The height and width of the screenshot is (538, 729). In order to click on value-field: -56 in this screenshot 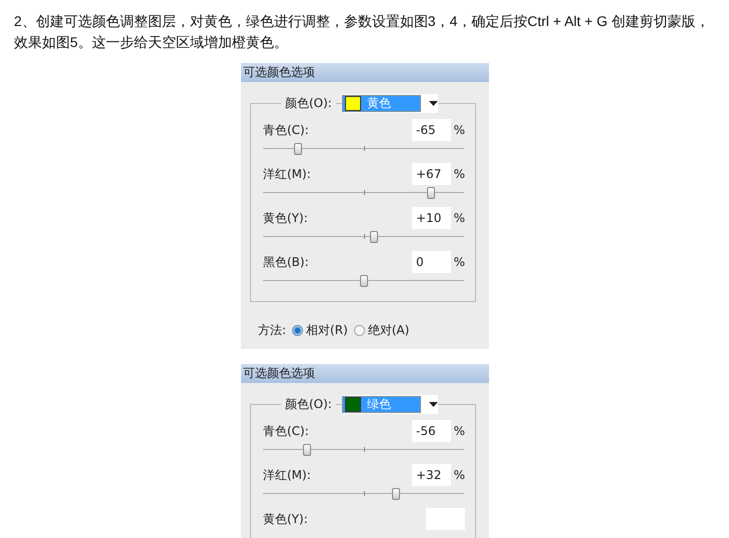, I will do `click(431, 431)`.